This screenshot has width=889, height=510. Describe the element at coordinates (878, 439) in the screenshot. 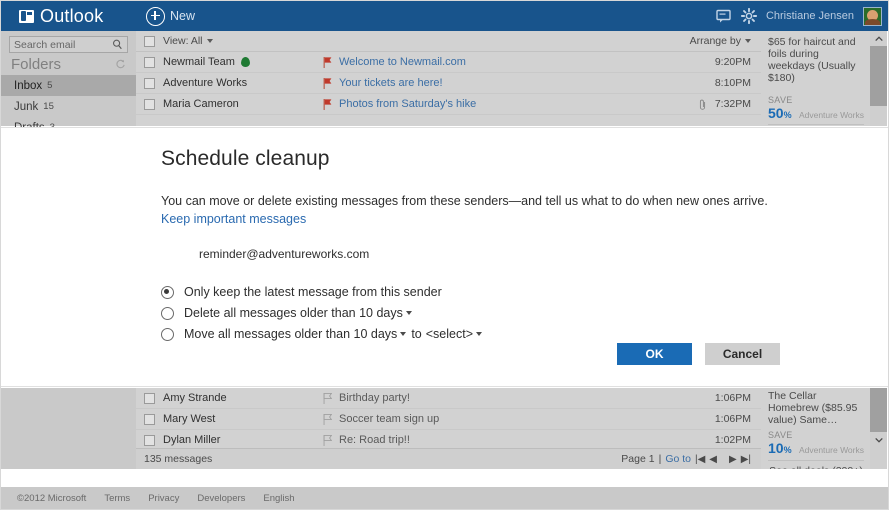

I see `scroll-down-button` at that location.